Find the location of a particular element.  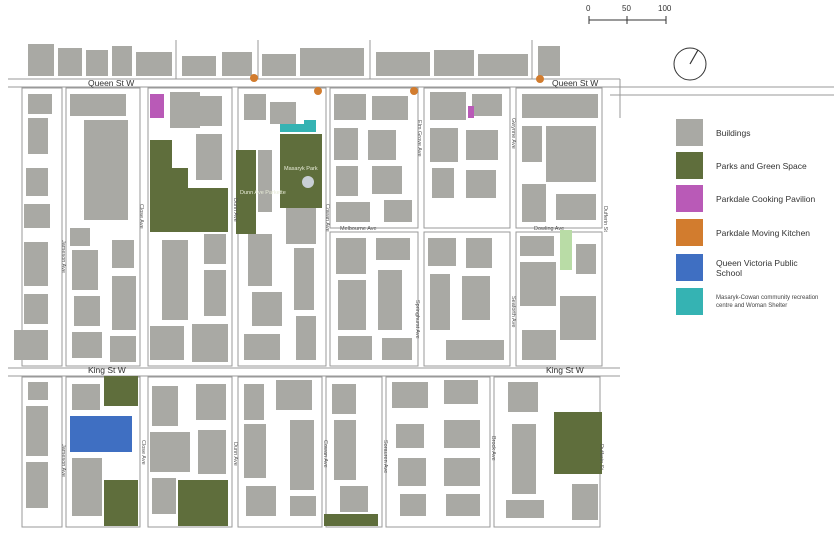

street-label-cowan: Cowan Ave is located at coordinates (327, 218).